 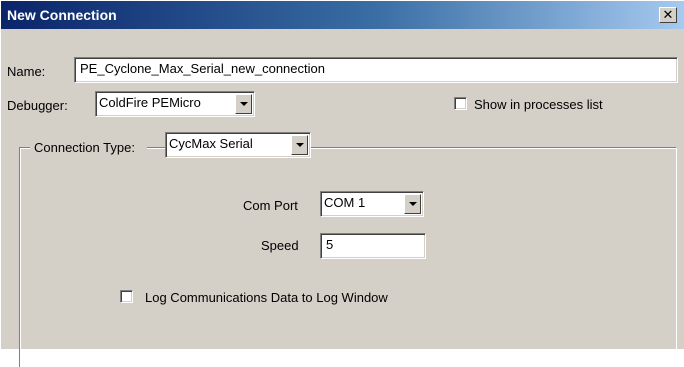 I want to click on connection-type-dropdown: CycMax Serial, so click(x=238, y=145).